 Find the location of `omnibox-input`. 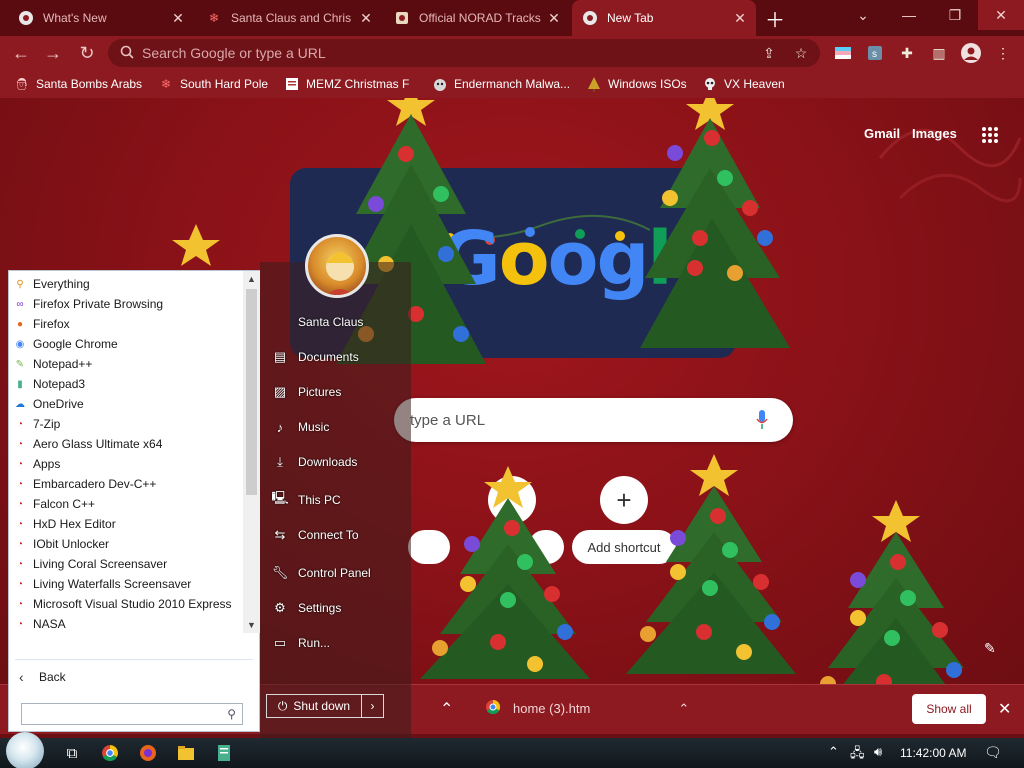

omnibox-input is located at coordinates (442, 53).